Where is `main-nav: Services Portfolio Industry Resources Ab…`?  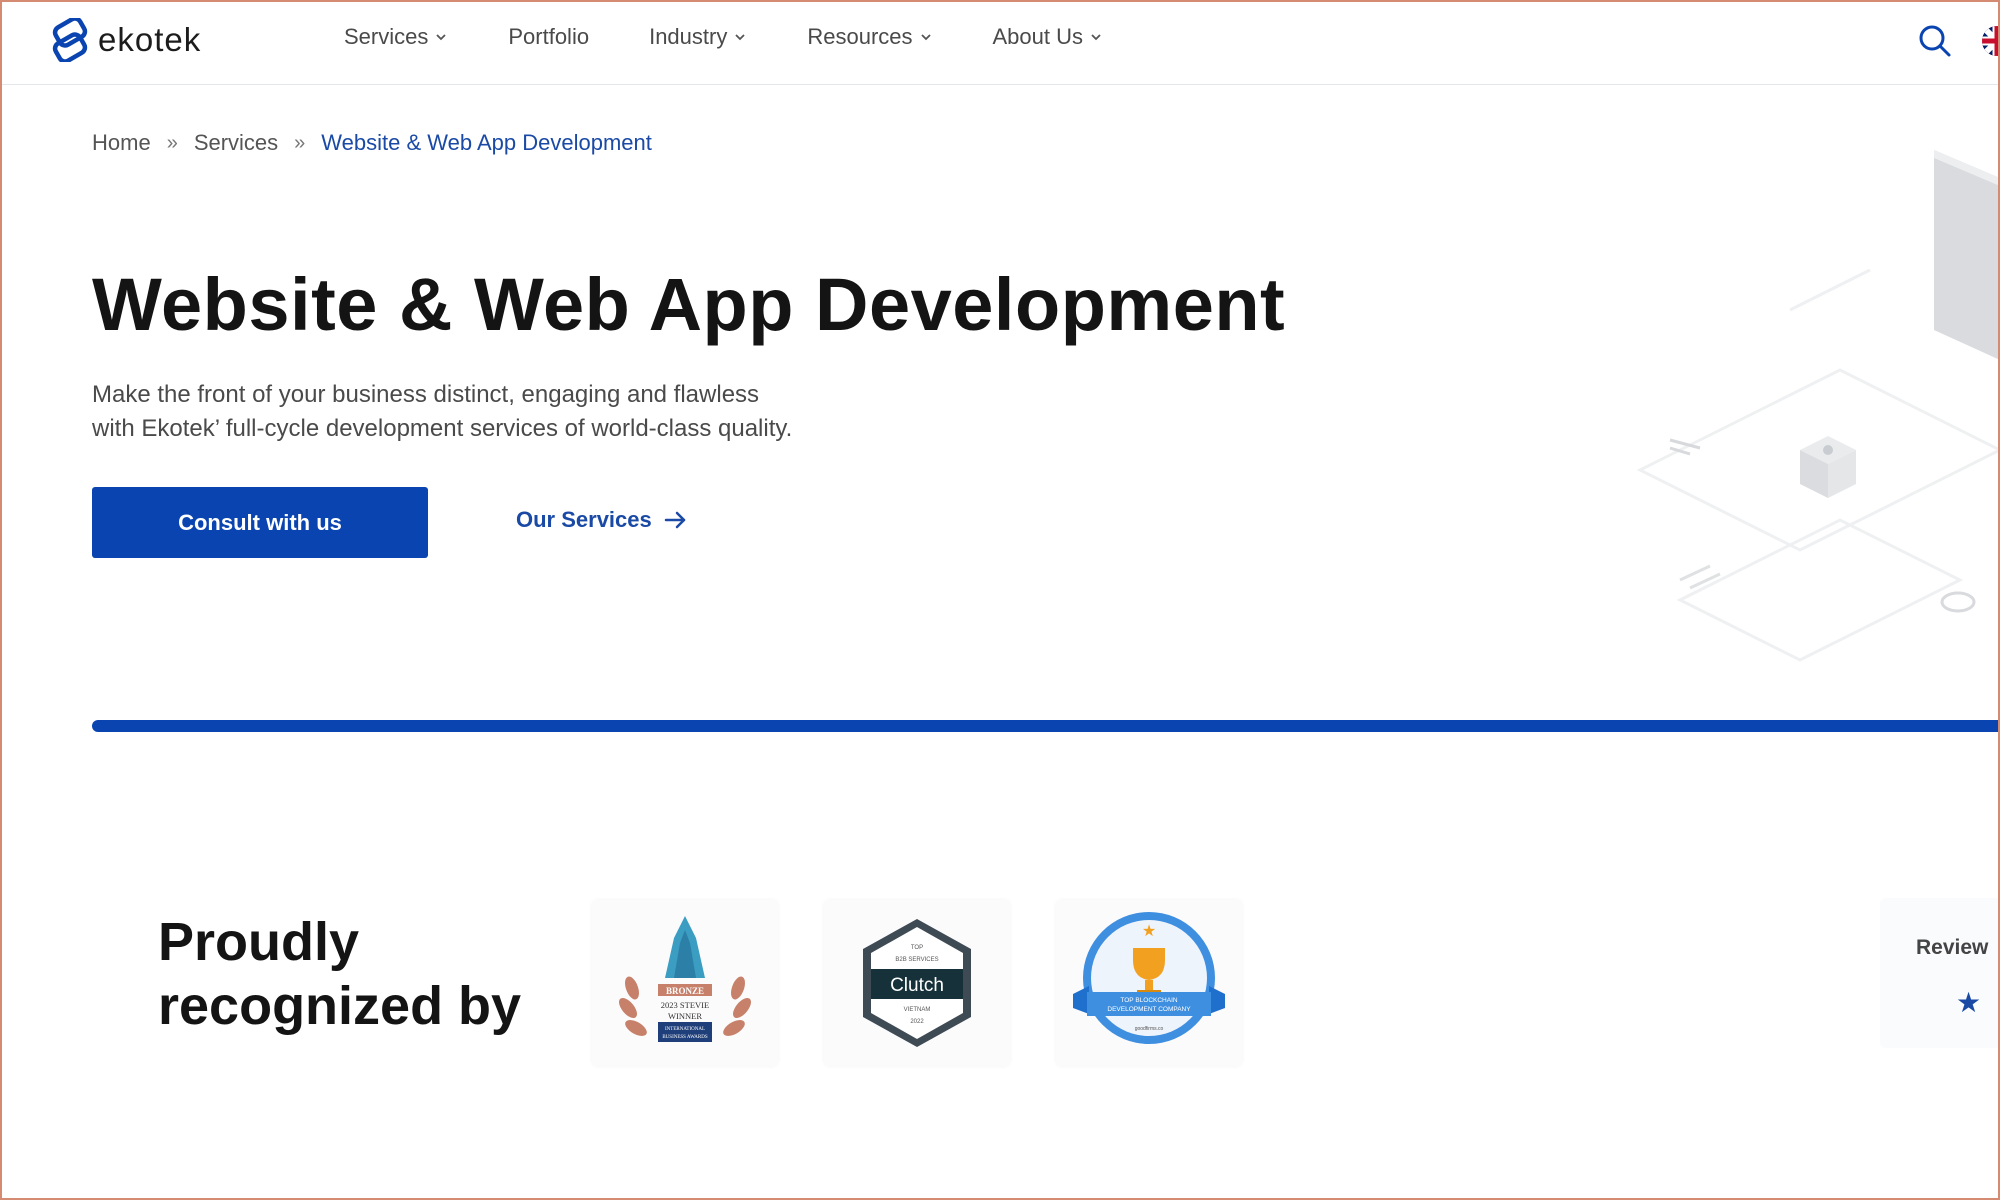
main-nav: Services Portfolio Industry Resources Ab… is located at coordinates (723, 37).